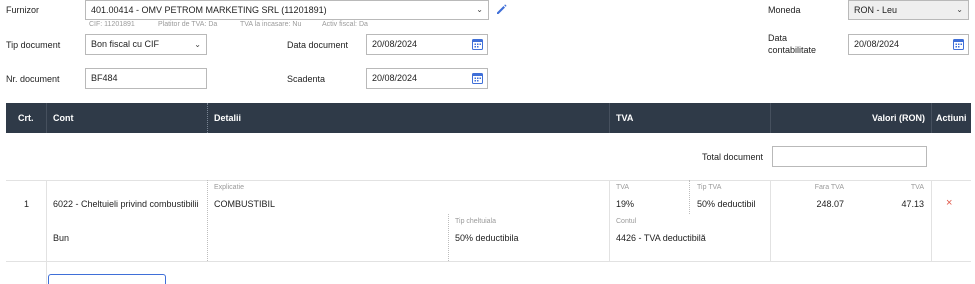  I want to click on row-tip-cheltuiala-label: Tip cheltuiala, so click(475, 221).